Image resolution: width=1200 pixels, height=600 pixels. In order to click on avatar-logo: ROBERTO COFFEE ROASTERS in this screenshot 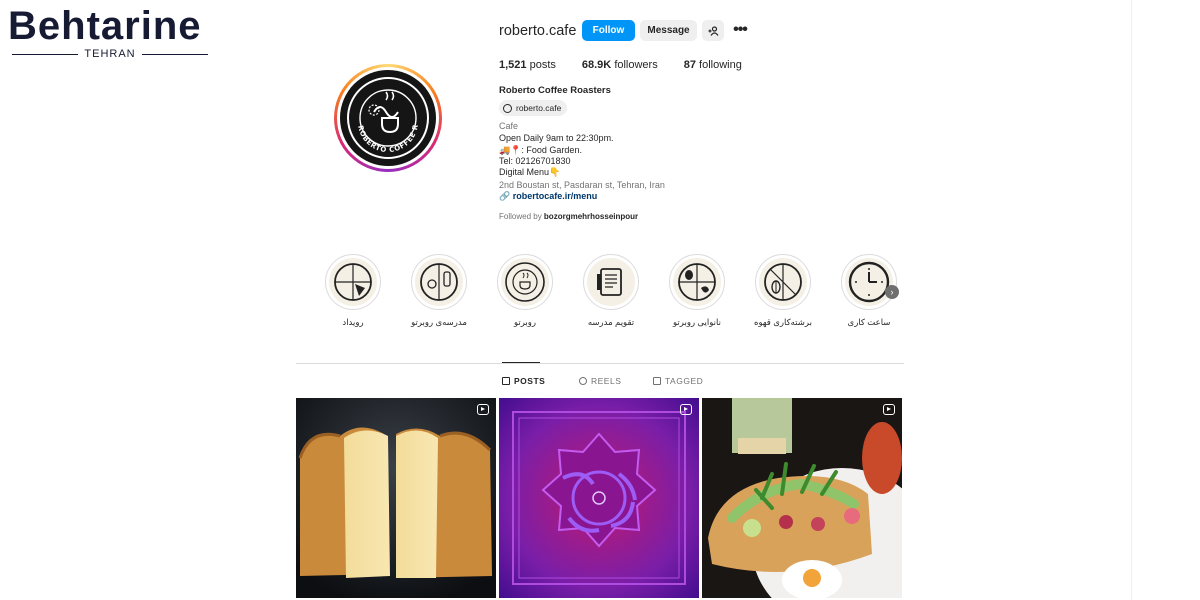, I will do `click(388, 118)`.